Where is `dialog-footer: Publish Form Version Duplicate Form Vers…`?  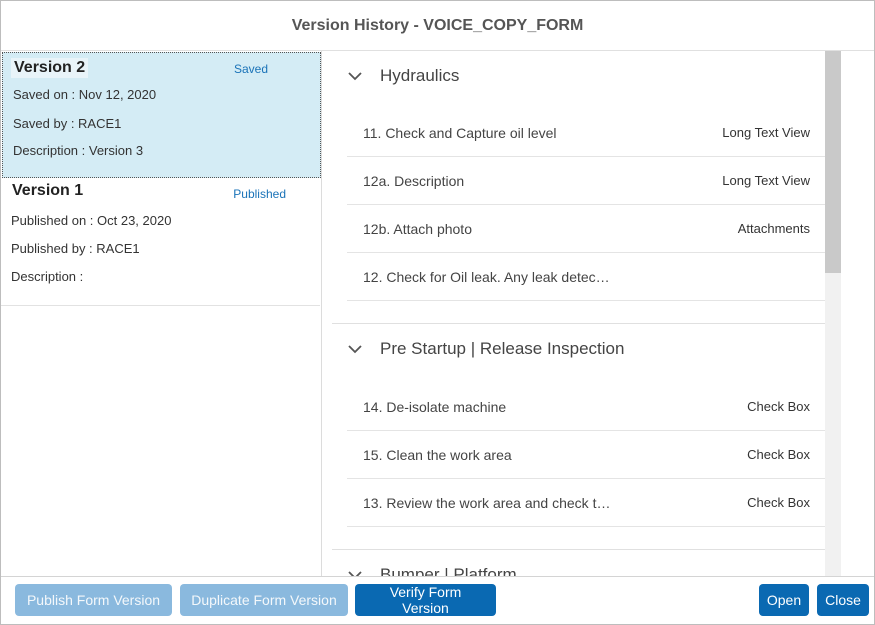
dialog-footer: Publish Form Version Duplicate Form Vers… is located at coordinates (437, 600).